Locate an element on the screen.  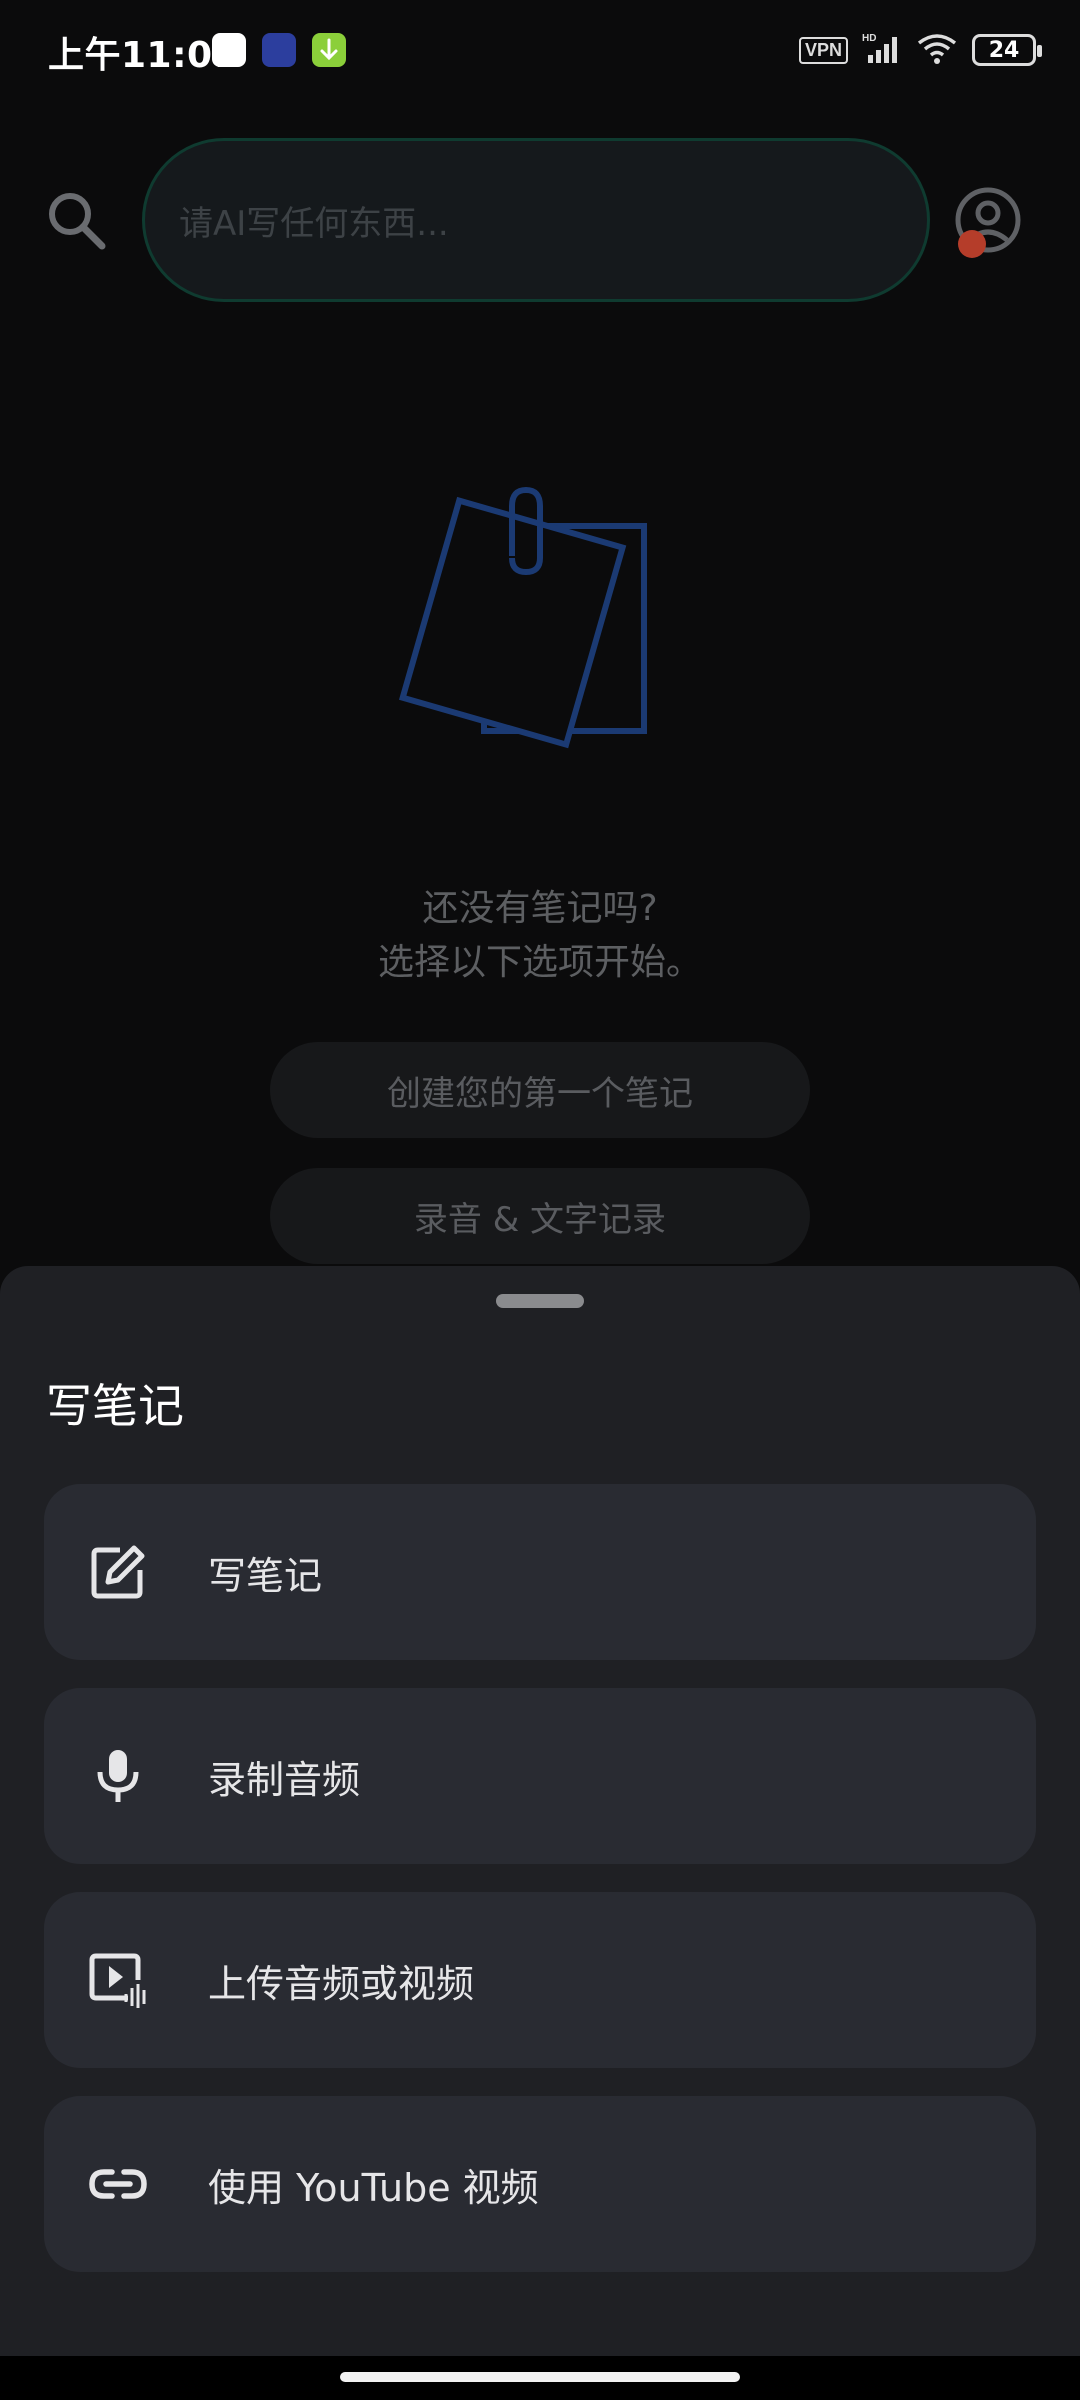
vpn-badge: VPN is located at coordinates (823, 50).